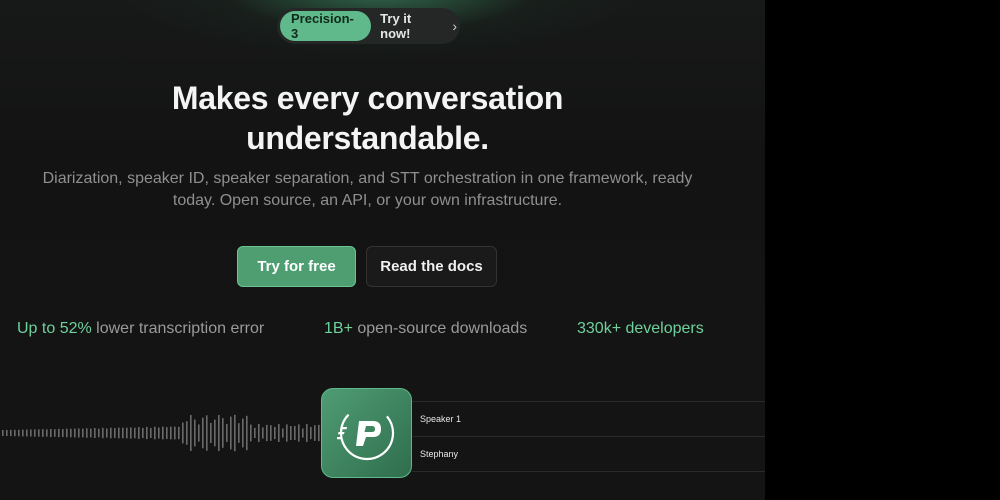 Image resolution: width=1000 pixels, height=500 pixels. I want to click on chevron-right-icon: ›, so click(454, 26).